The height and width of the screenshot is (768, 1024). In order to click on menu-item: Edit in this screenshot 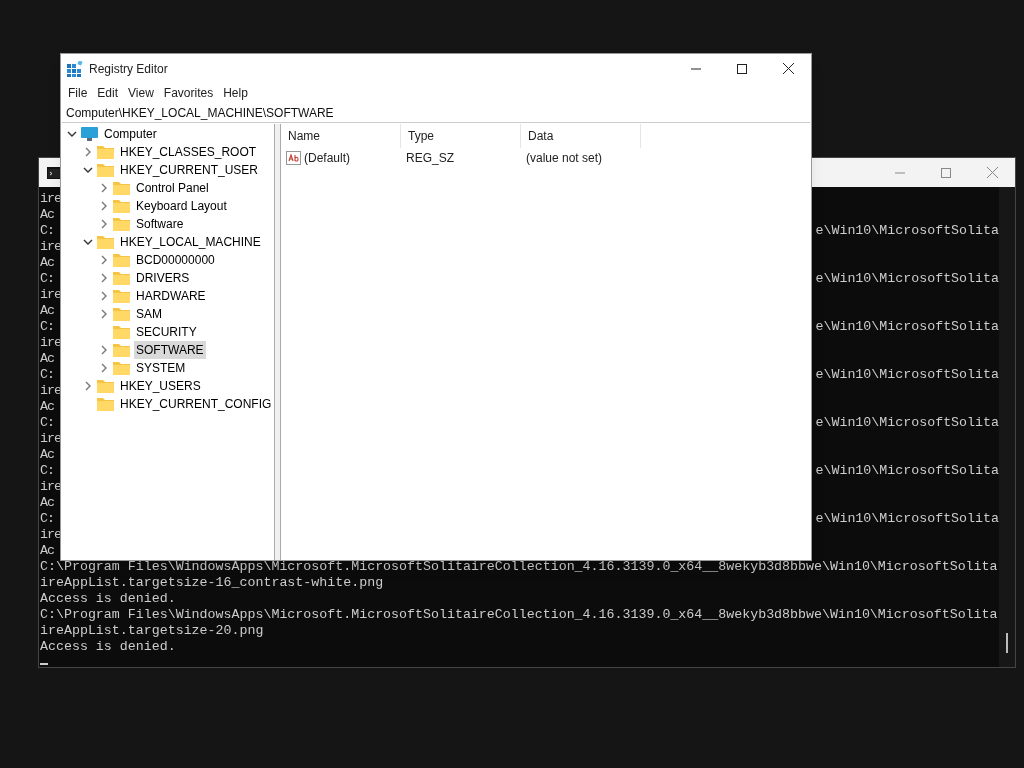, I will do `click(108, 93)`.